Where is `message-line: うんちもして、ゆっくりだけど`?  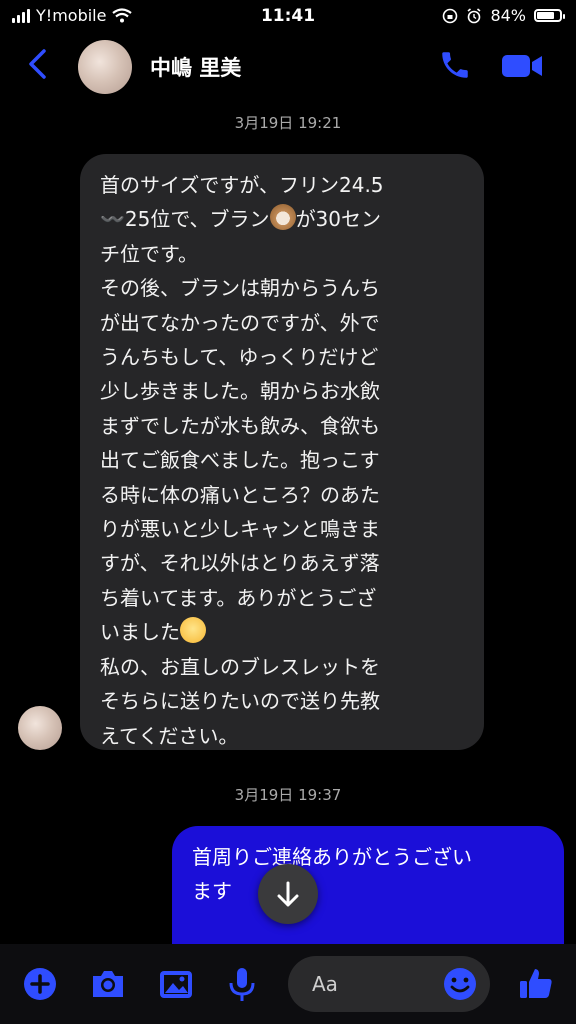
message-line: うんちもして、ゆっくりだけど is located at coordinates (239, 357).